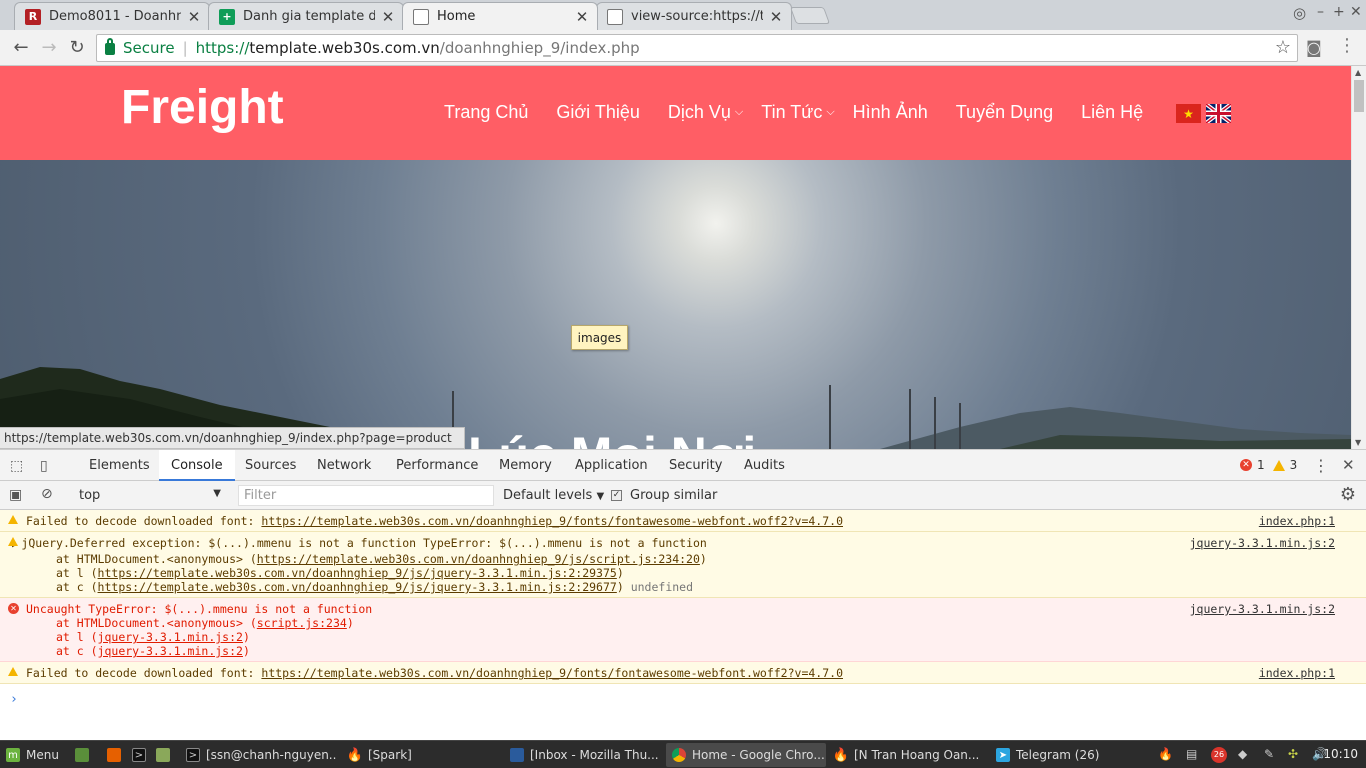 The height and width of the screenshot is (768, 1366). I want to click on chevron-down-icon: ⌵, so click(739, 112).